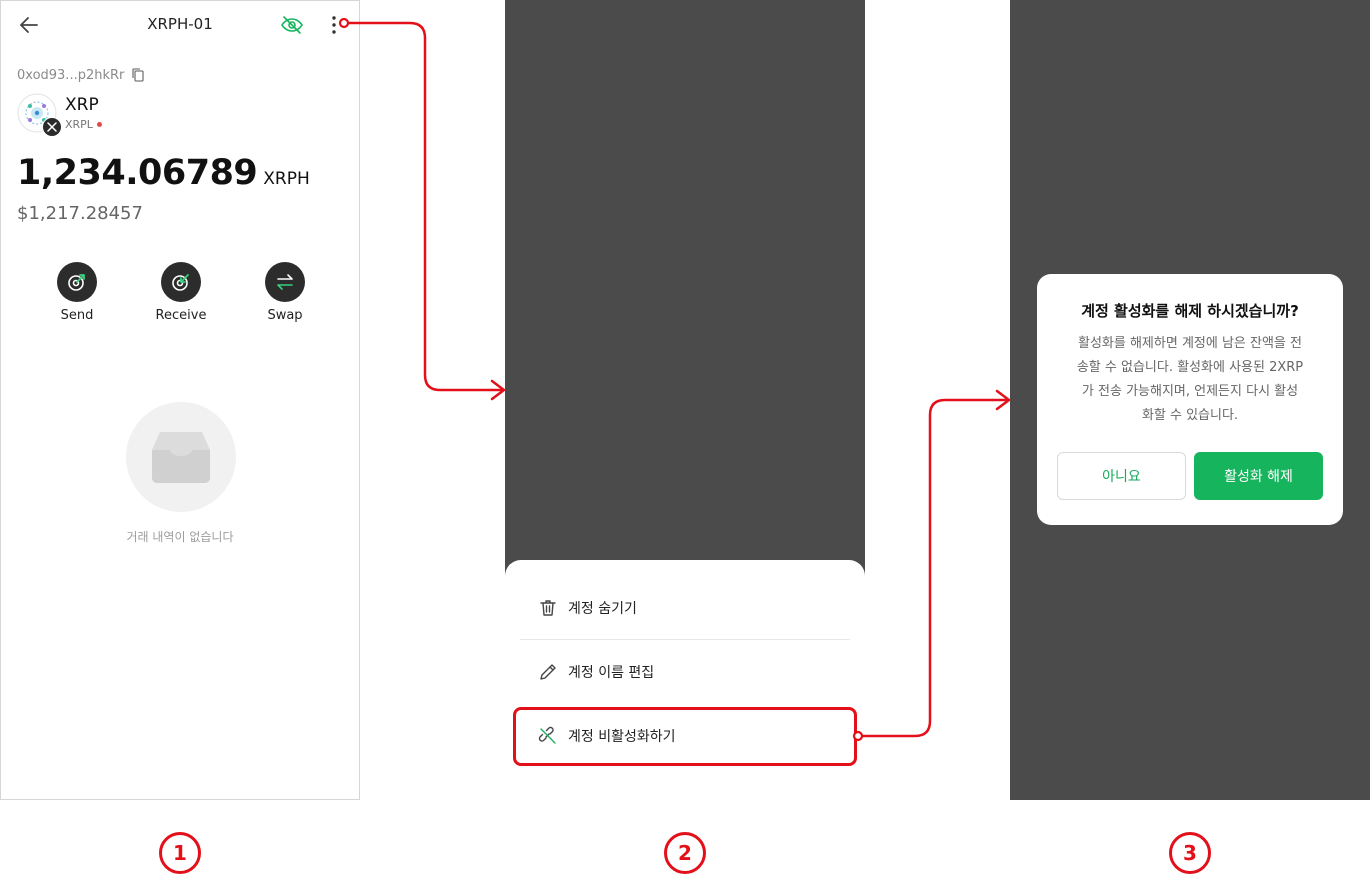 Image resolution: width=1370 pixels, height=881 pixels. What do you see at coordinates (548, 608) in the screenshot?
I see `trash-icon` at bounding box center [548, 608].